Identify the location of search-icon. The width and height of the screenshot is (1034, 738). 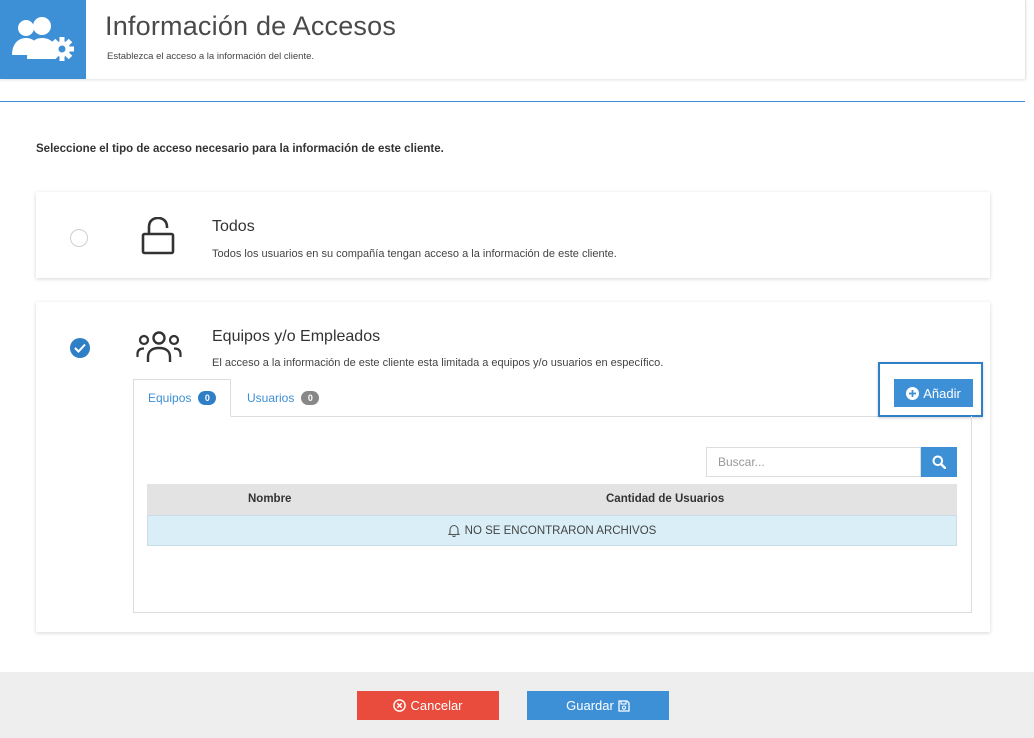
(939, 462).